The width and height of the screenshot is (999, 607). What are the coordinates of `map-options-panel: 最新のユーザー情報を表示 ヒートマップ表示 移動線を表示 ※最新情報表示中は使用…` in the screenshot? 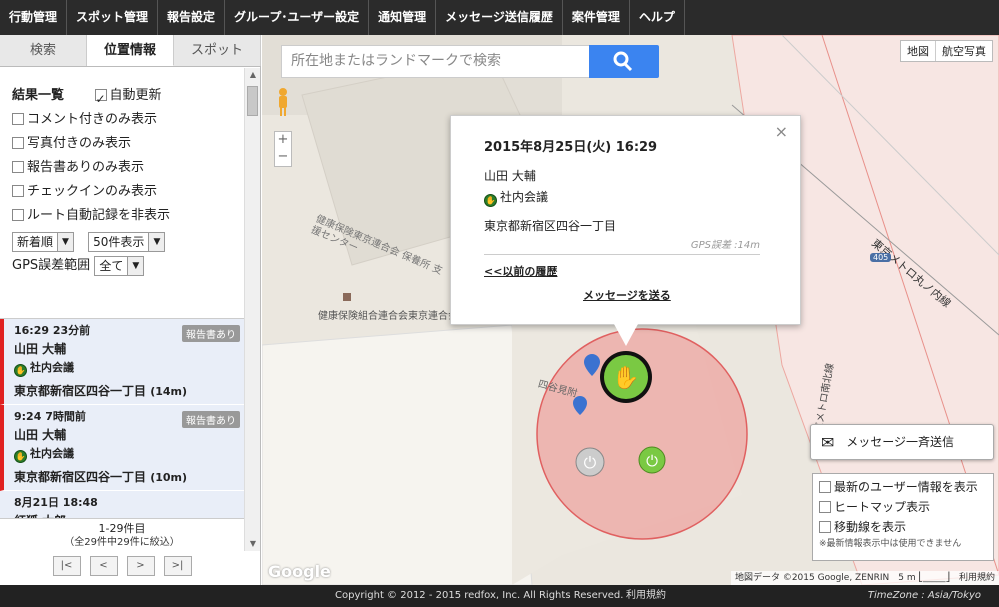 It's located at (903, 517).